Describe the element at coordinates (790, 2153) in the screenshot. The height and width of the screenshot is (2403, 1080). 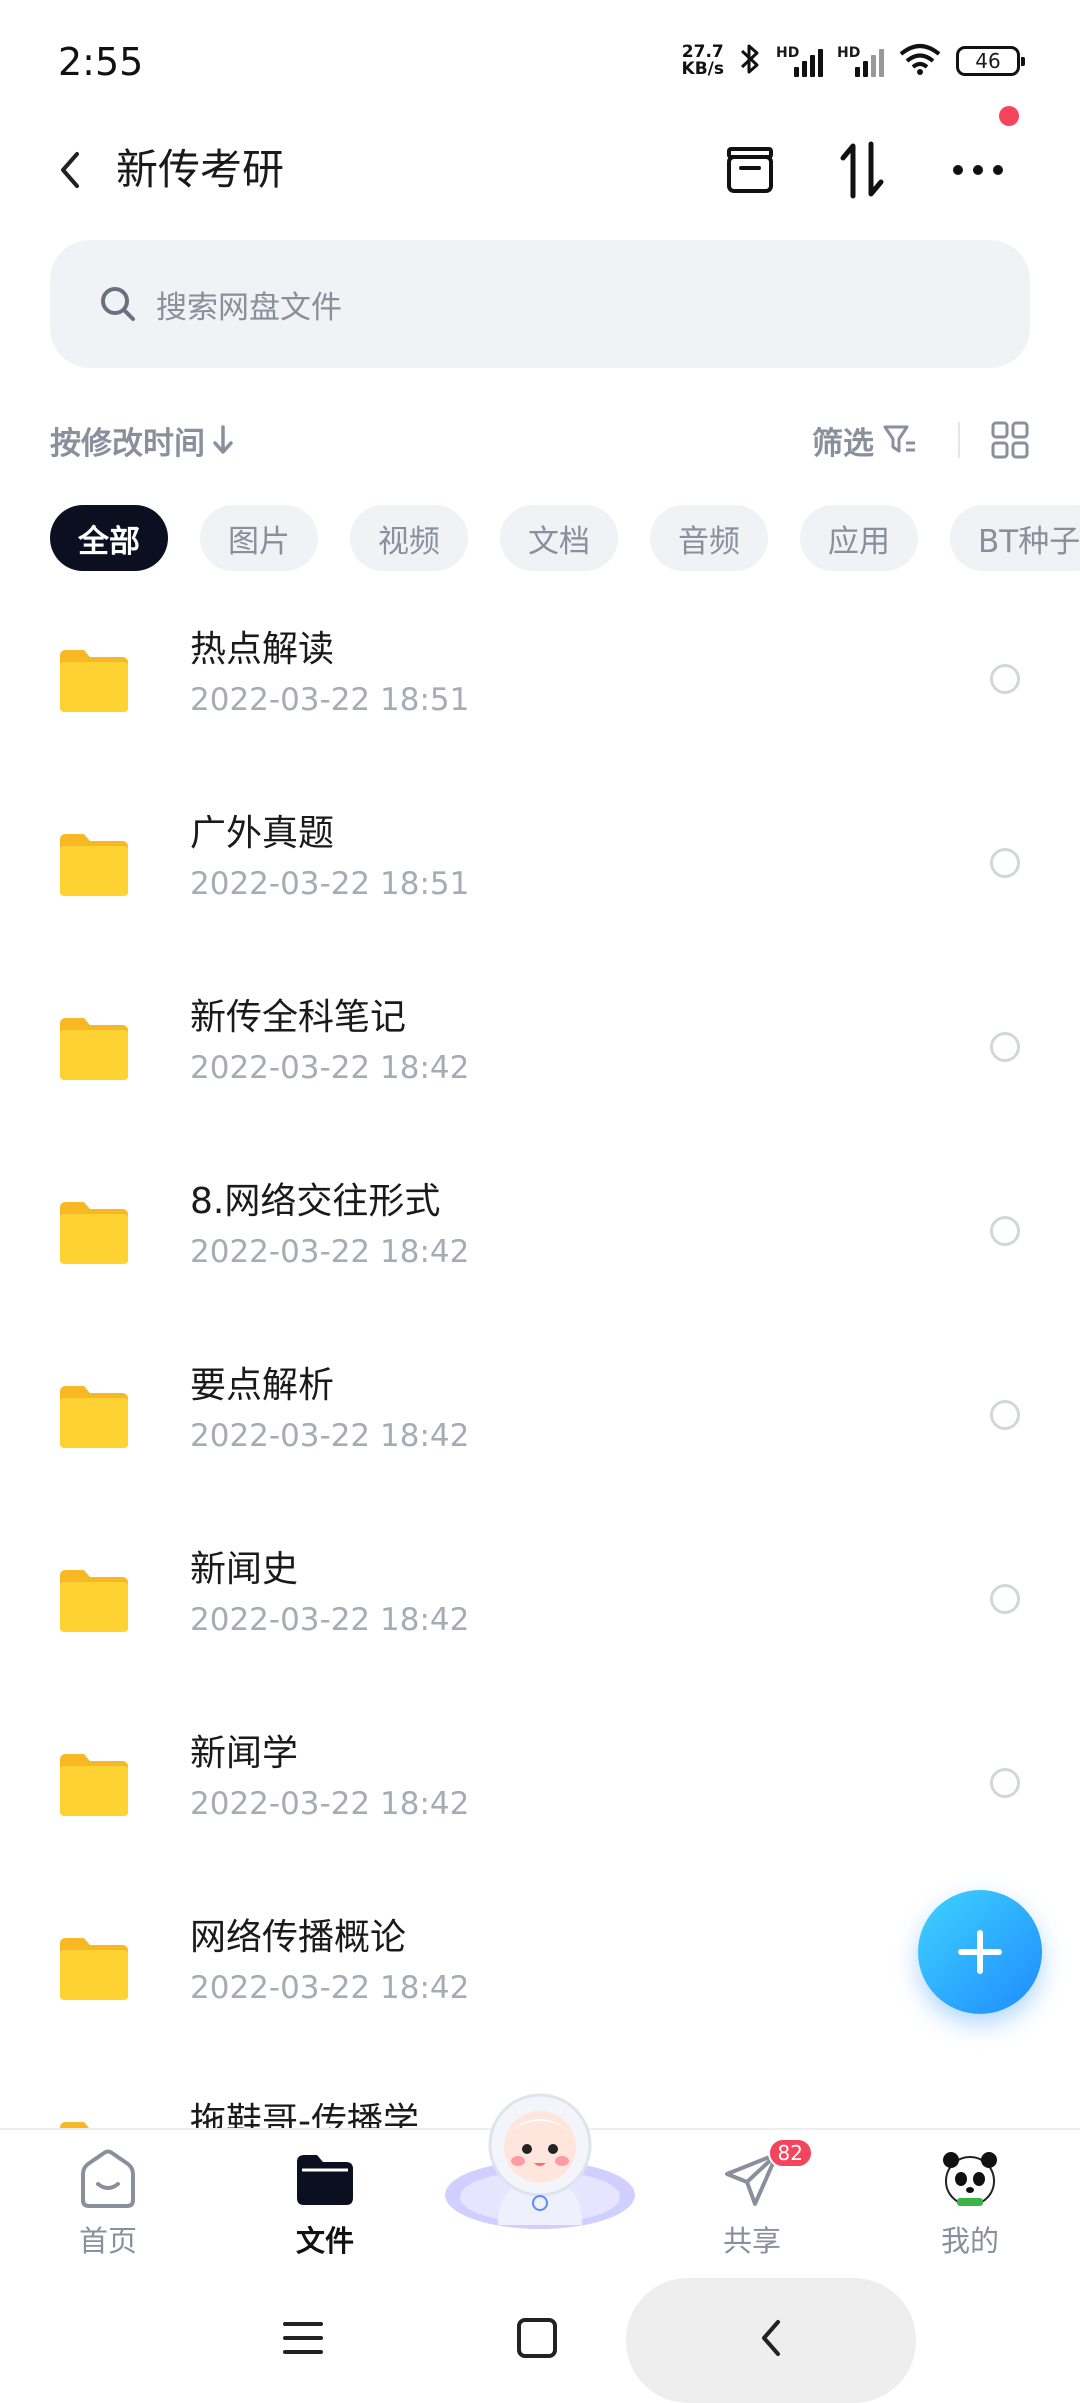
I see `share-badge: 82` at that location.